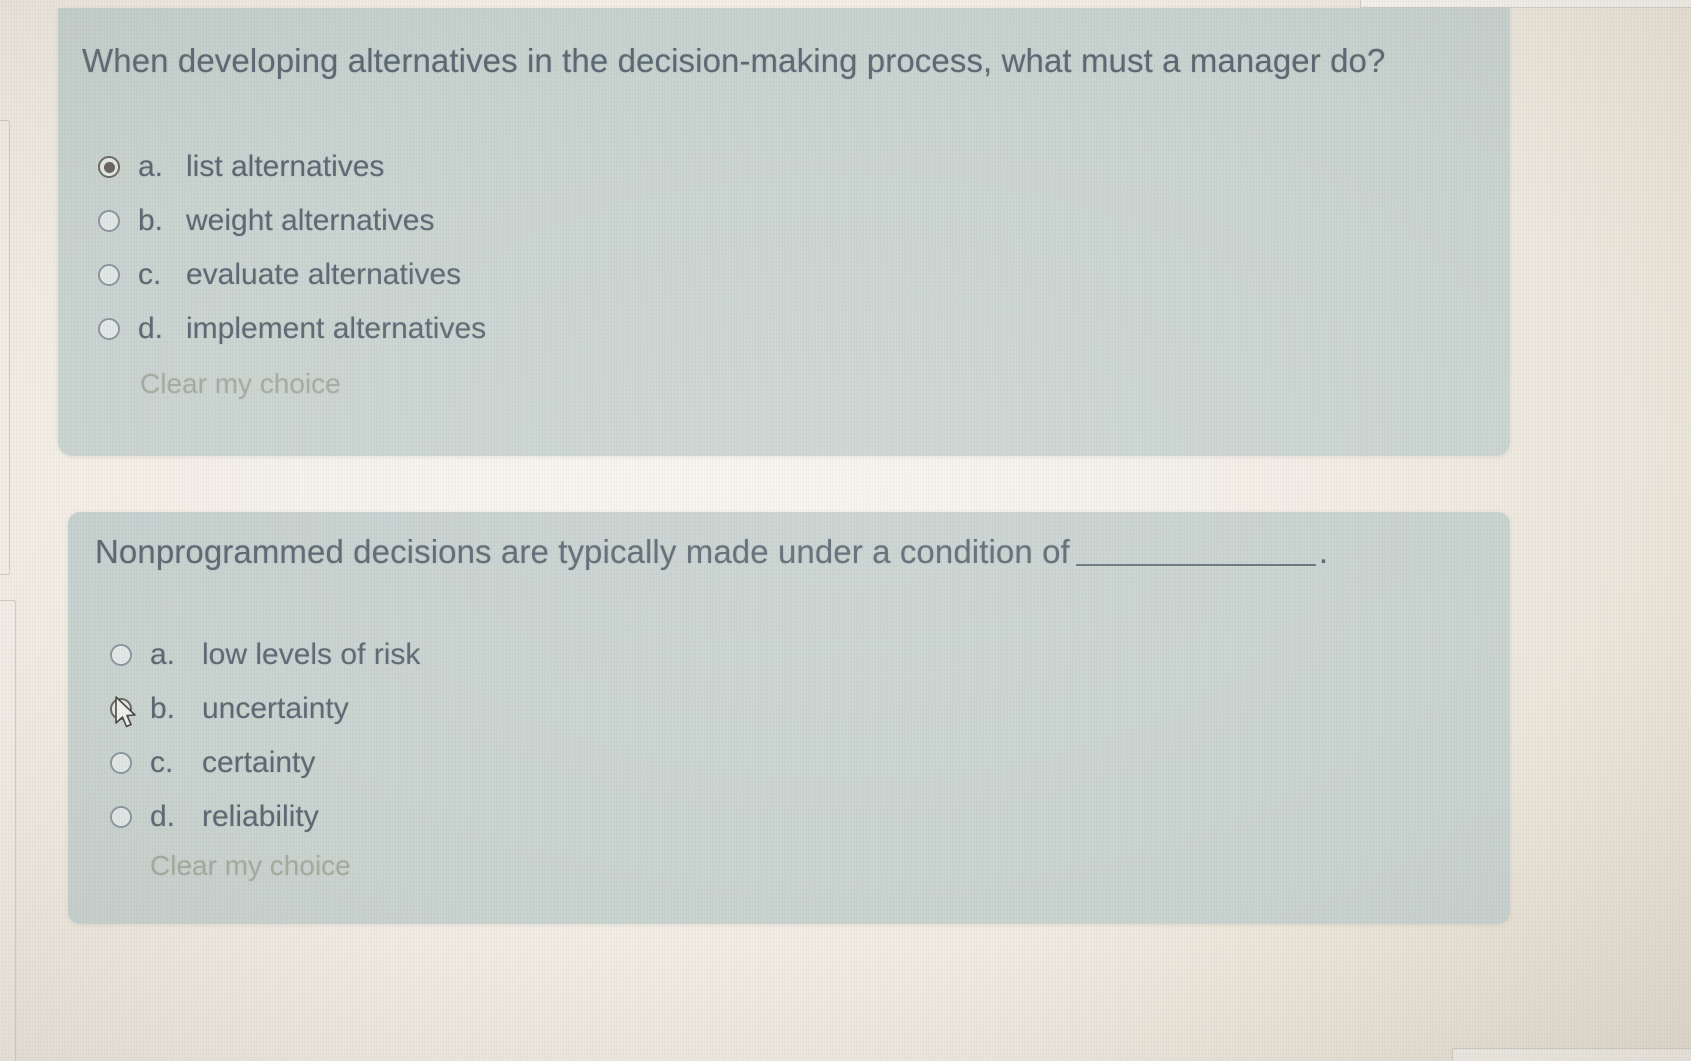 Image resolution: width=1691 pixels, height=1061 pixels. I want to click on question-2-option-c: c. certainty, so click(265, 763).